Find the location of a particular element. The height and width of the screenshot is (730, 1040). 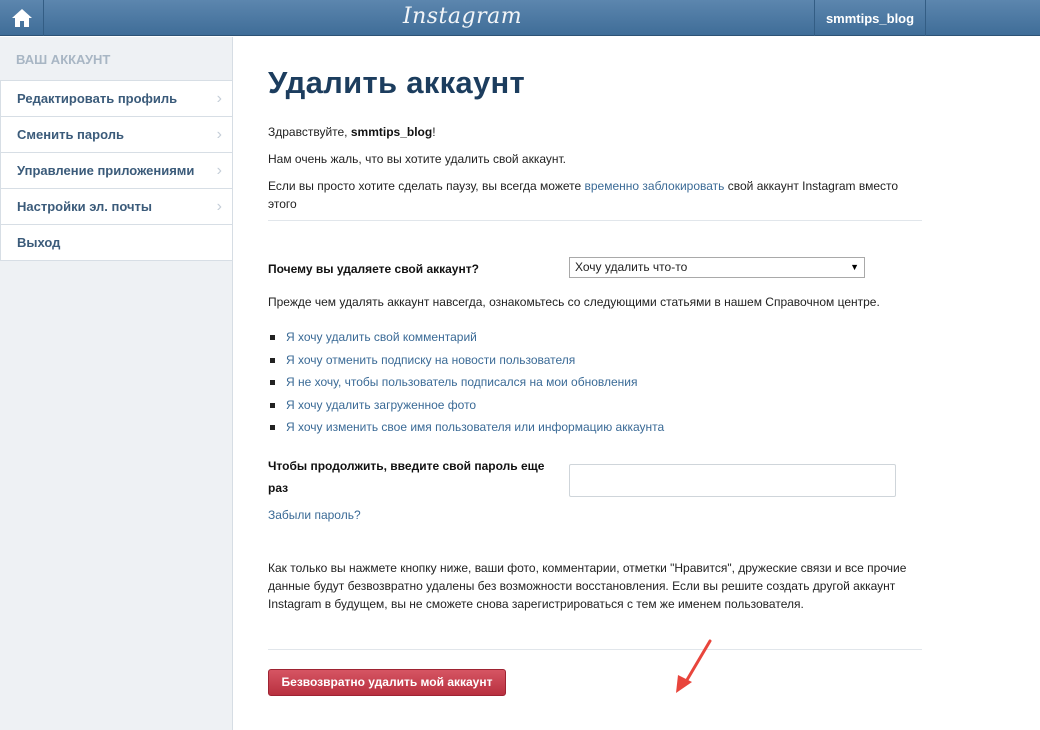

delete-account-button: Безвозвратно удалить мой аккаунт is located at coordinates (387, 682).